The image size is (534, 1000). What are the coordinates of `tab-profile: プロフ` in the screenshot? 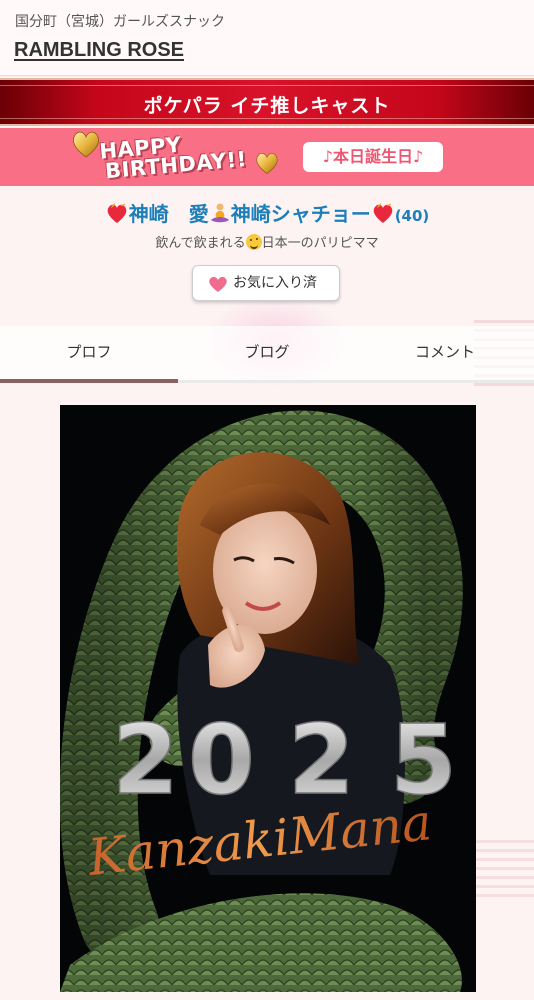 It's located at (89, 354).